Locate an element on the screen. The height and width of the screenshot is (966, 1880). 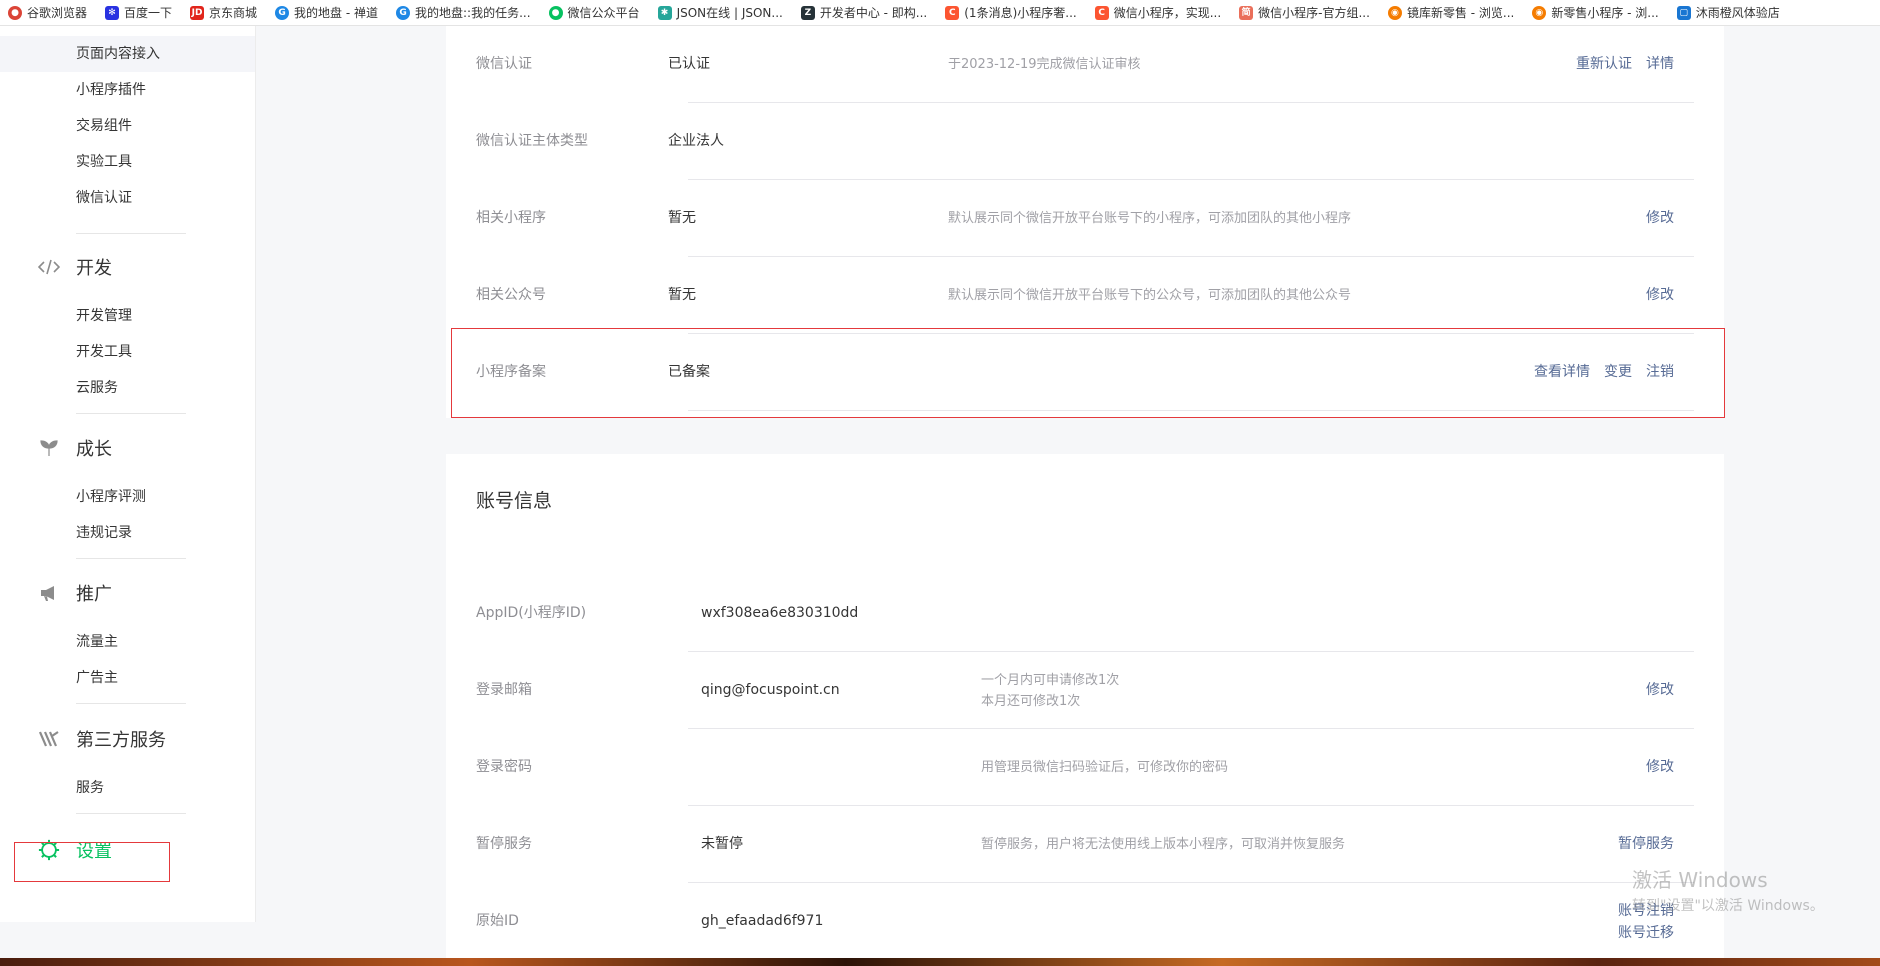
edit-email-link: 修改 is located at coordinates (1660, 690).